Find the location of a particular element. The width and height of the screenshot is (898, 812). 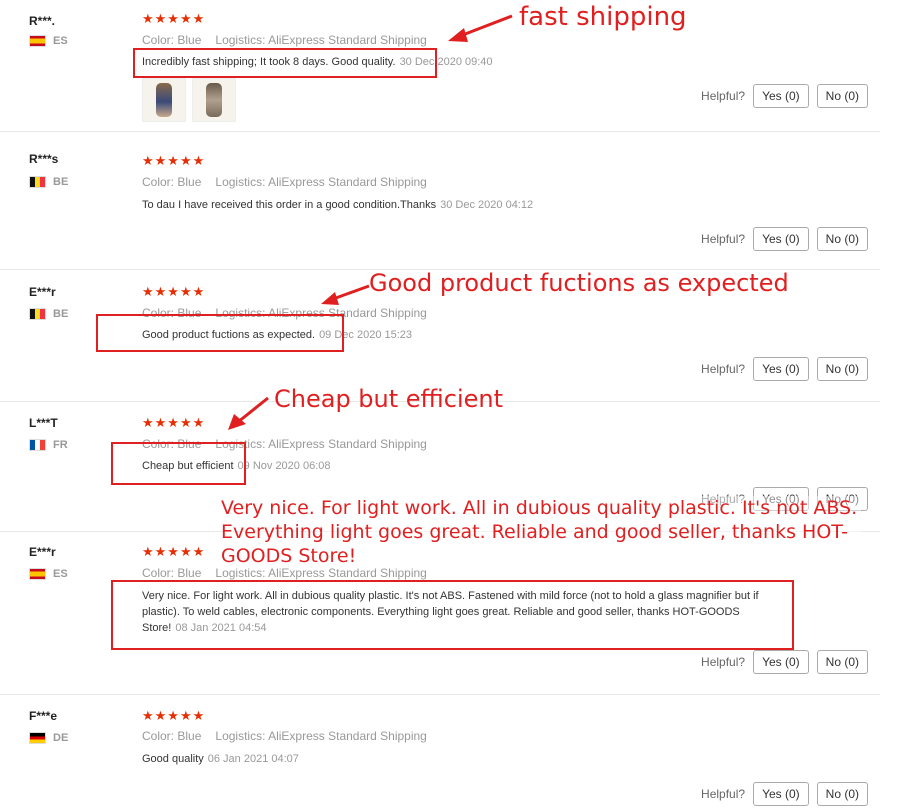

reviewer-name: R***s is located at coordinates (44, 159).